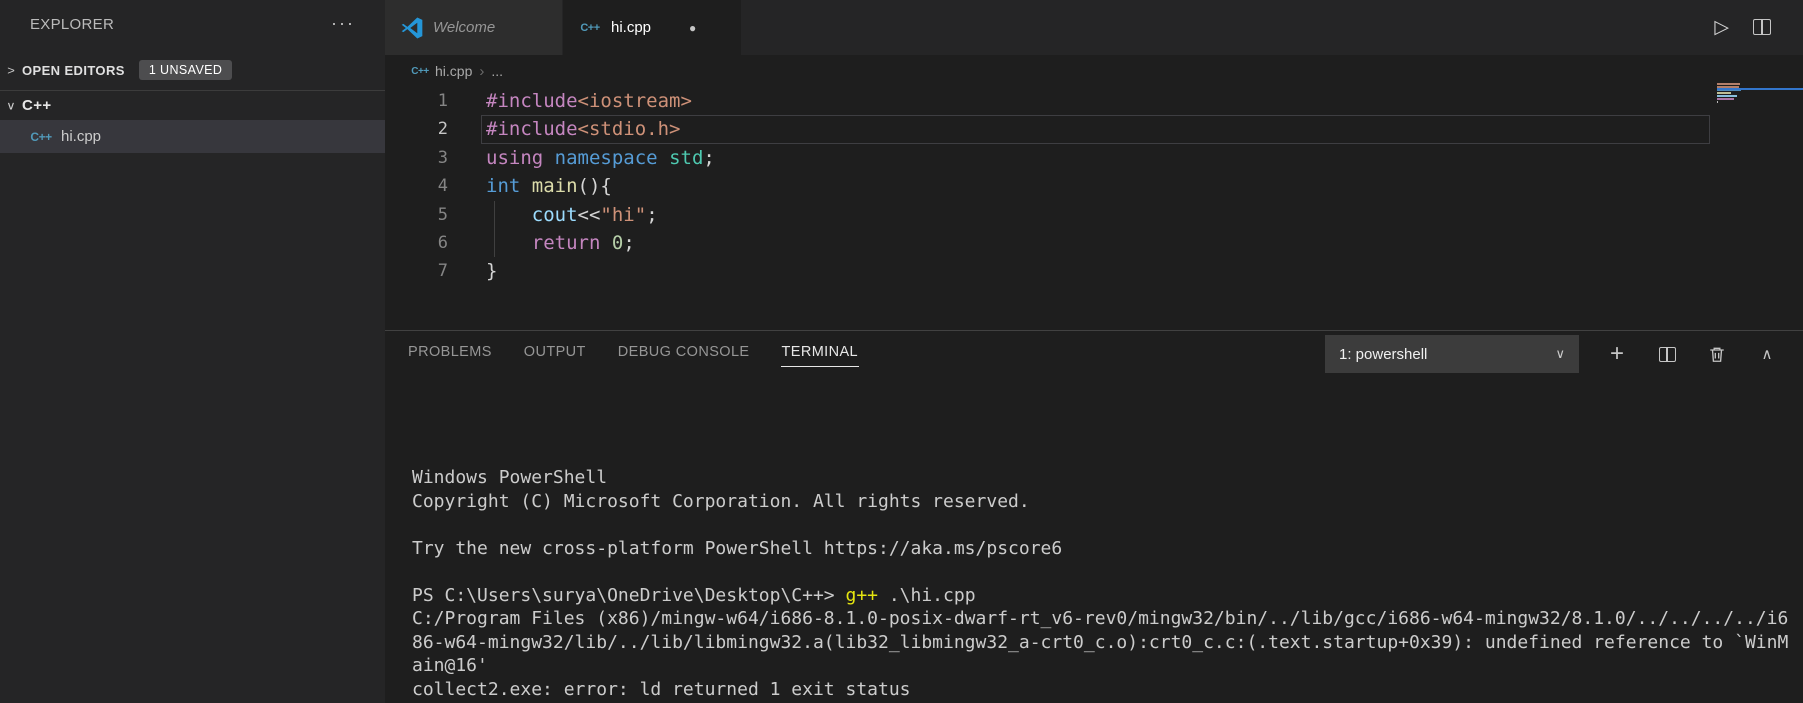 This screenshot has width=1803, height=703. I want to click on code-text: #include<stdio.h>, so click(583, 129).